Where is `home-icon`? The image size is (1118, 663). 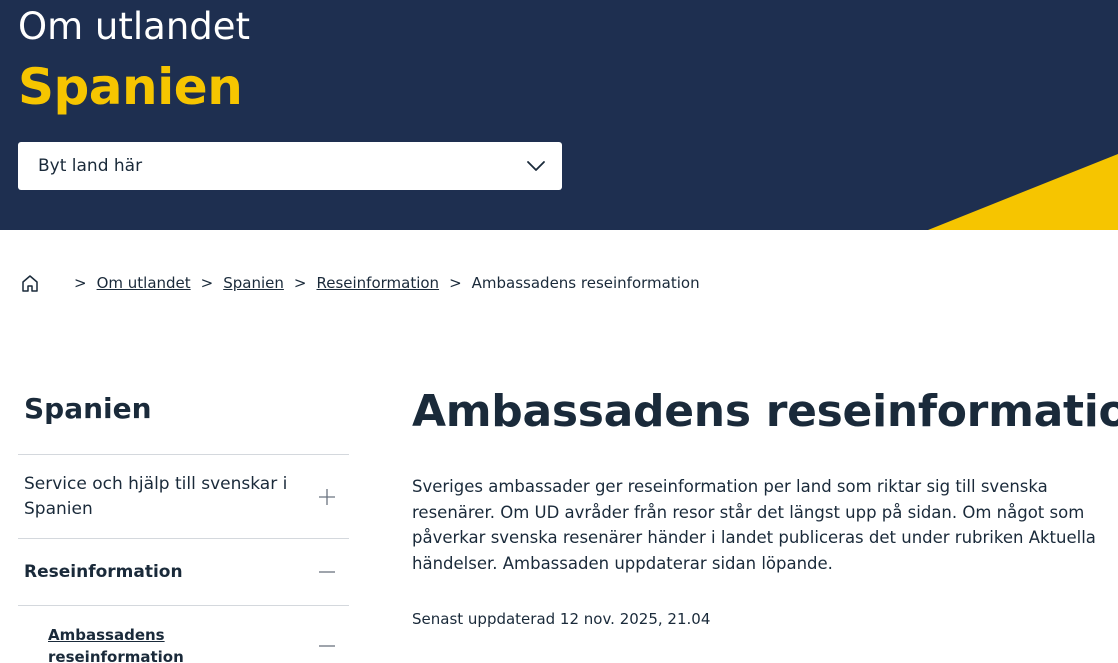 home-icon is located at coordinates (30, 283).